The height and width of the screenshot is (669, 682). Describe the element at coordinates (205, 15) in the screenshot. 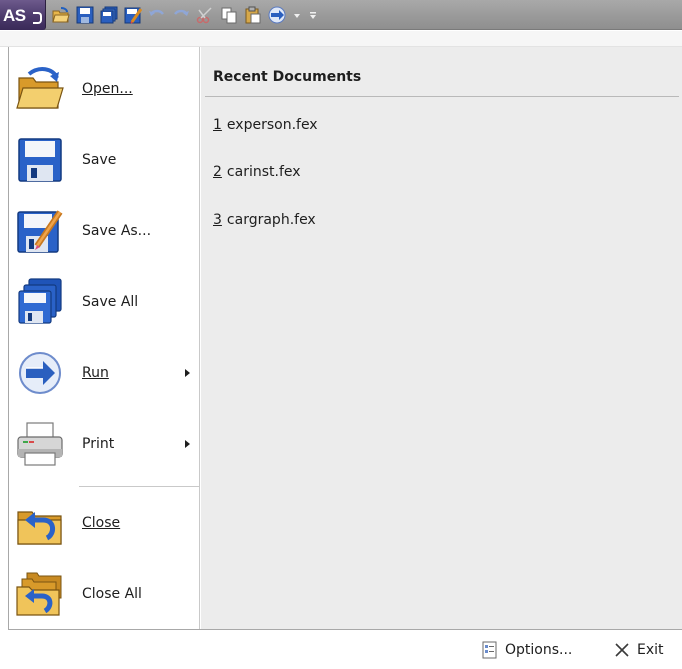

I see `cut-icon` at that location.